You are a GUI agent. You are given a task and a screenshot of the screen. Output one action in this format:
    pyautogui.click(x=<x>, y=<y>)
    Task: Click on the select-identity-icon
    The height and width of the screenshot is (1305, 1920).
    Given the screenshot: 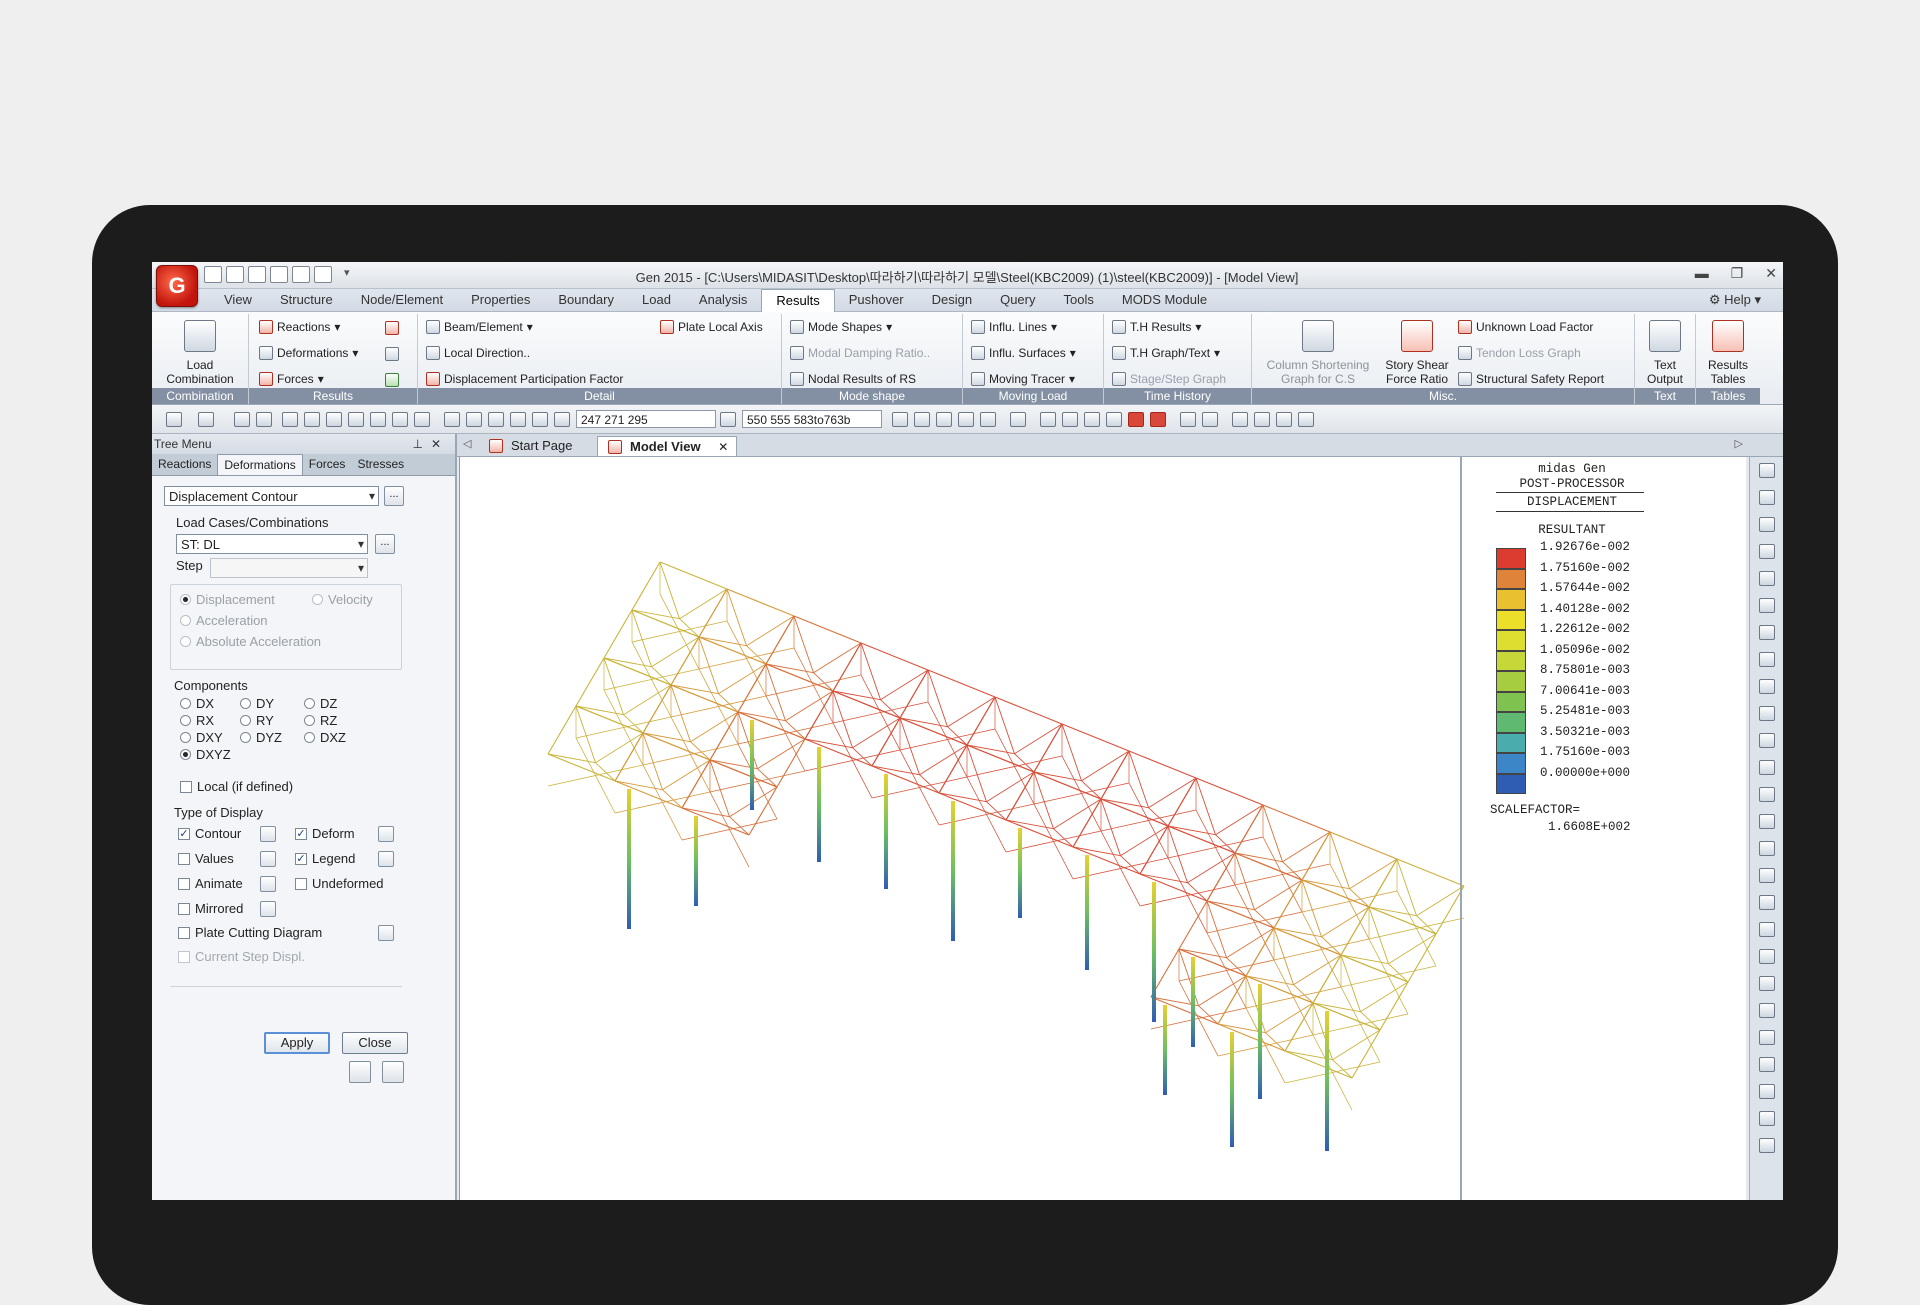 What is the action you would take?
    pyautogui.click(x=400, y=419)
    